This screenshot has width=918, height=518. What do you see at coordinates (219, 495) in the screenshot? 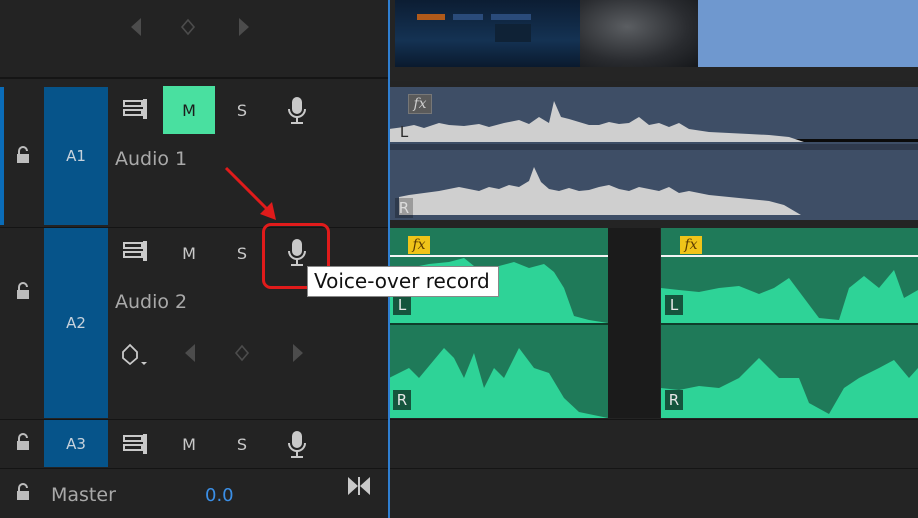
I see `master-volume-value: 0.0` at bounding box center [219, 495].